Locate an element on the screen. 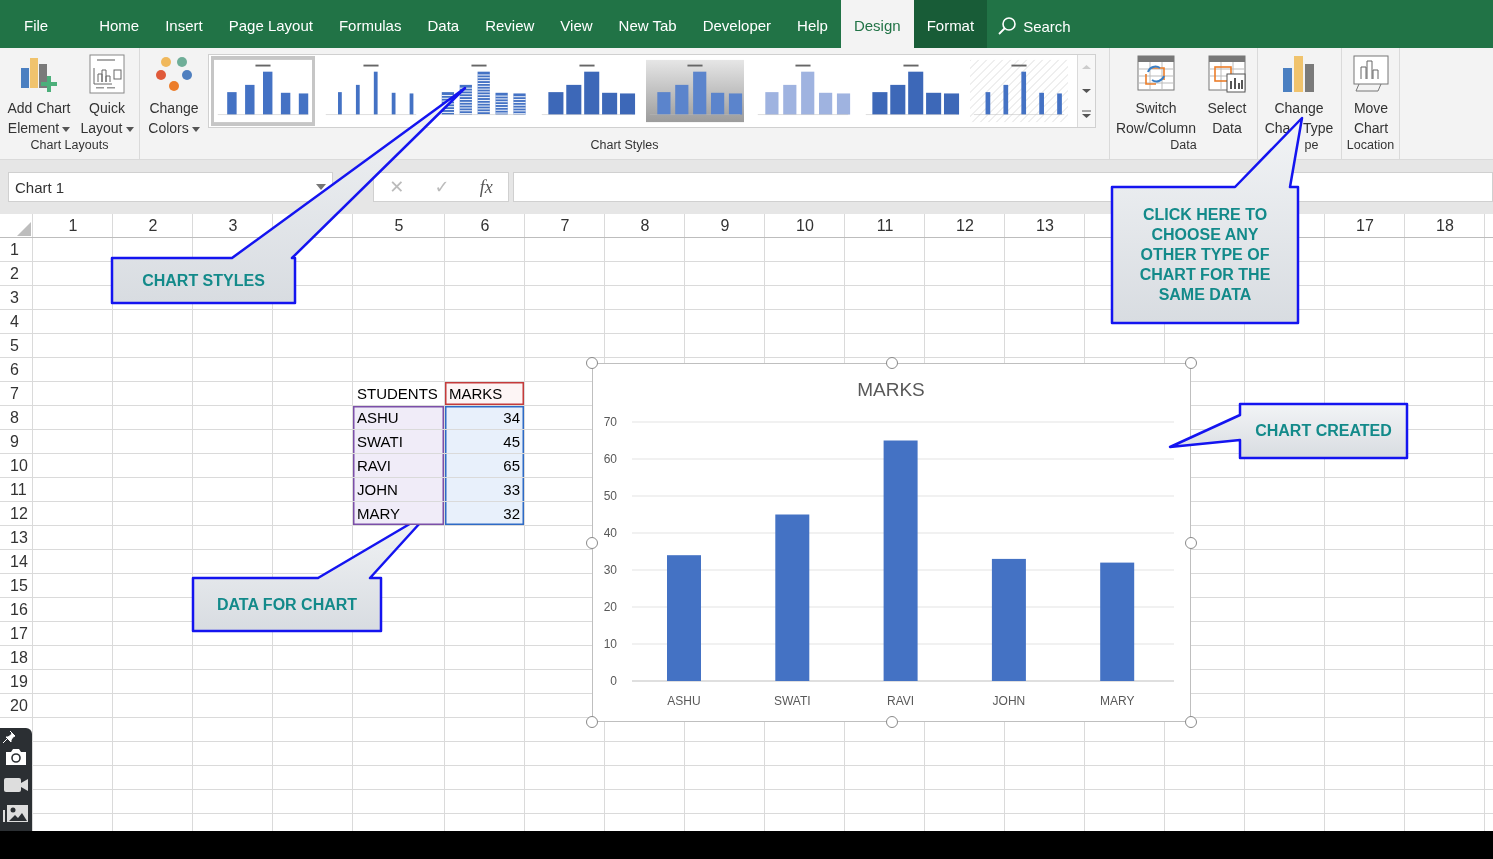 This screenshot has width=1493, height=859. axis-label: 30 is located at coordinates (610, 570).